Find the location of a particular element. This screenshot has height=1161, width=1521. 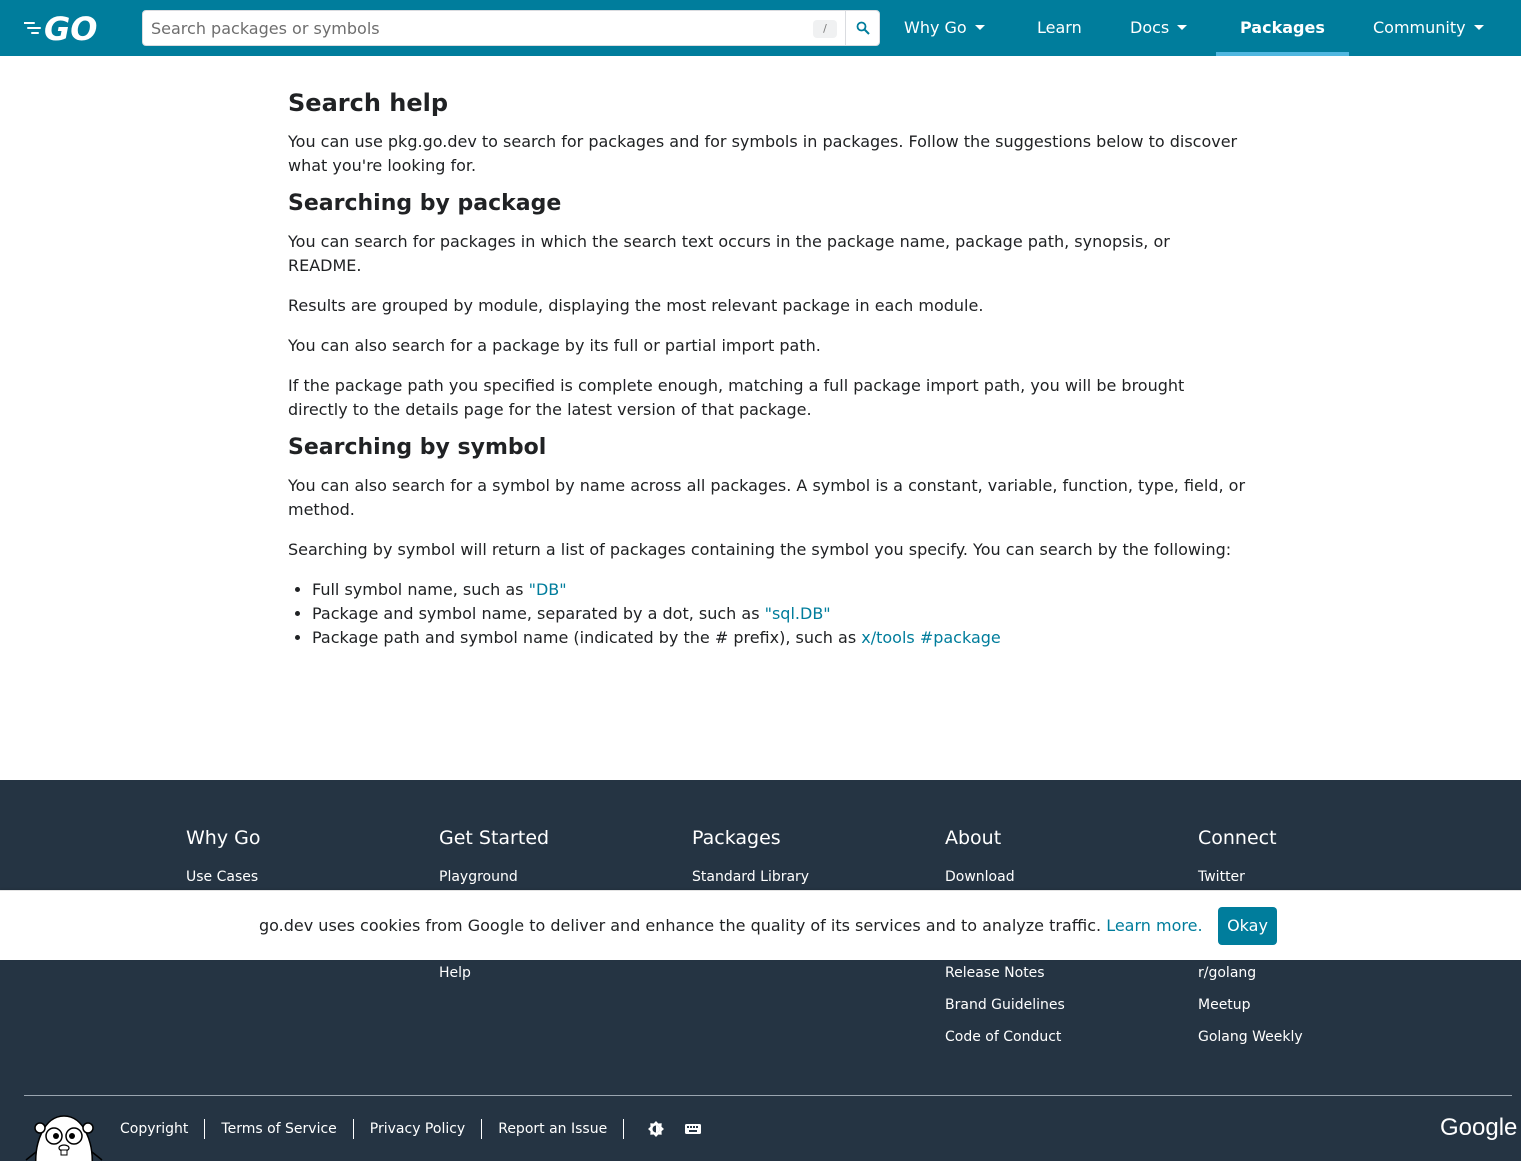

footer-column-get-started: Get Started Playground Help is located at coordinates (559, 903).